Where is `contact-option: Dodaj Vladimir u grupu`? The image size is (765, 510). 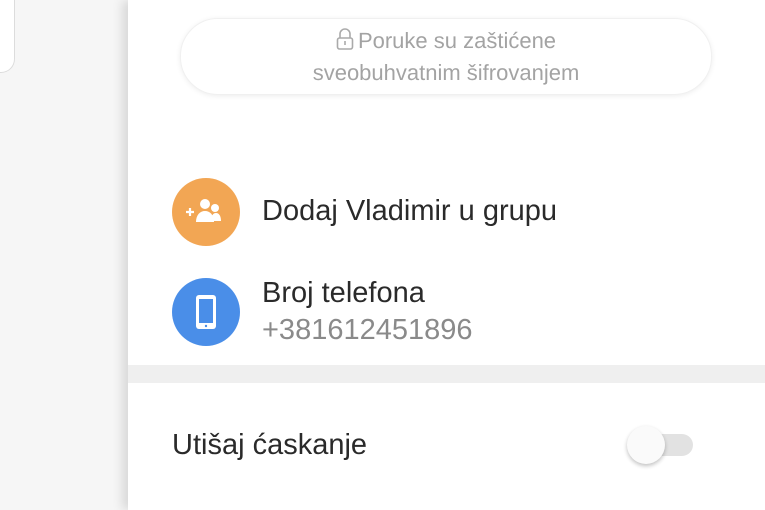
contact-option: Dodaj Vladimir u grupu is located at coordinates (468, 212).